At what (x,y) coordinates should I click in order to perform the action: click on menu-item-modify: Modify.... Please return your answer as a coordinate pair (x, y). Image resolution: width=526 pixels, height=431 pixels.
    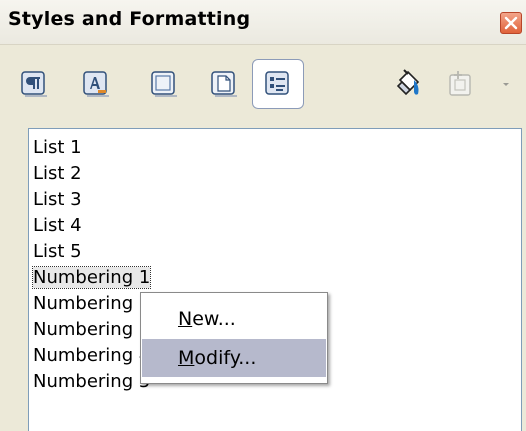
    Looking at the image, I should click on (234, 358).